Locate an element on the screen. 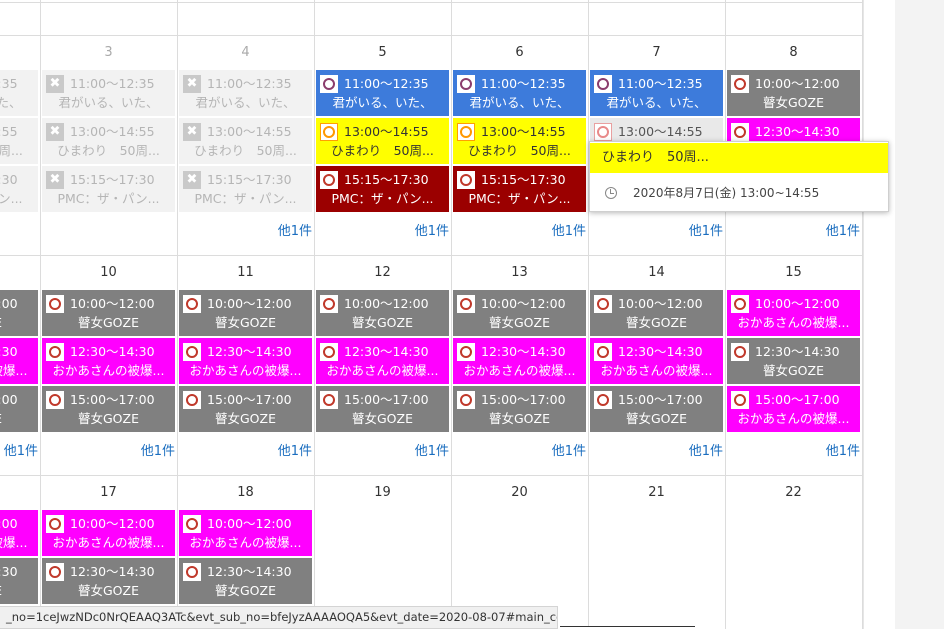 This screenshot has width=944, height=629. day-number: 5 is located at coordinates (382, 53).